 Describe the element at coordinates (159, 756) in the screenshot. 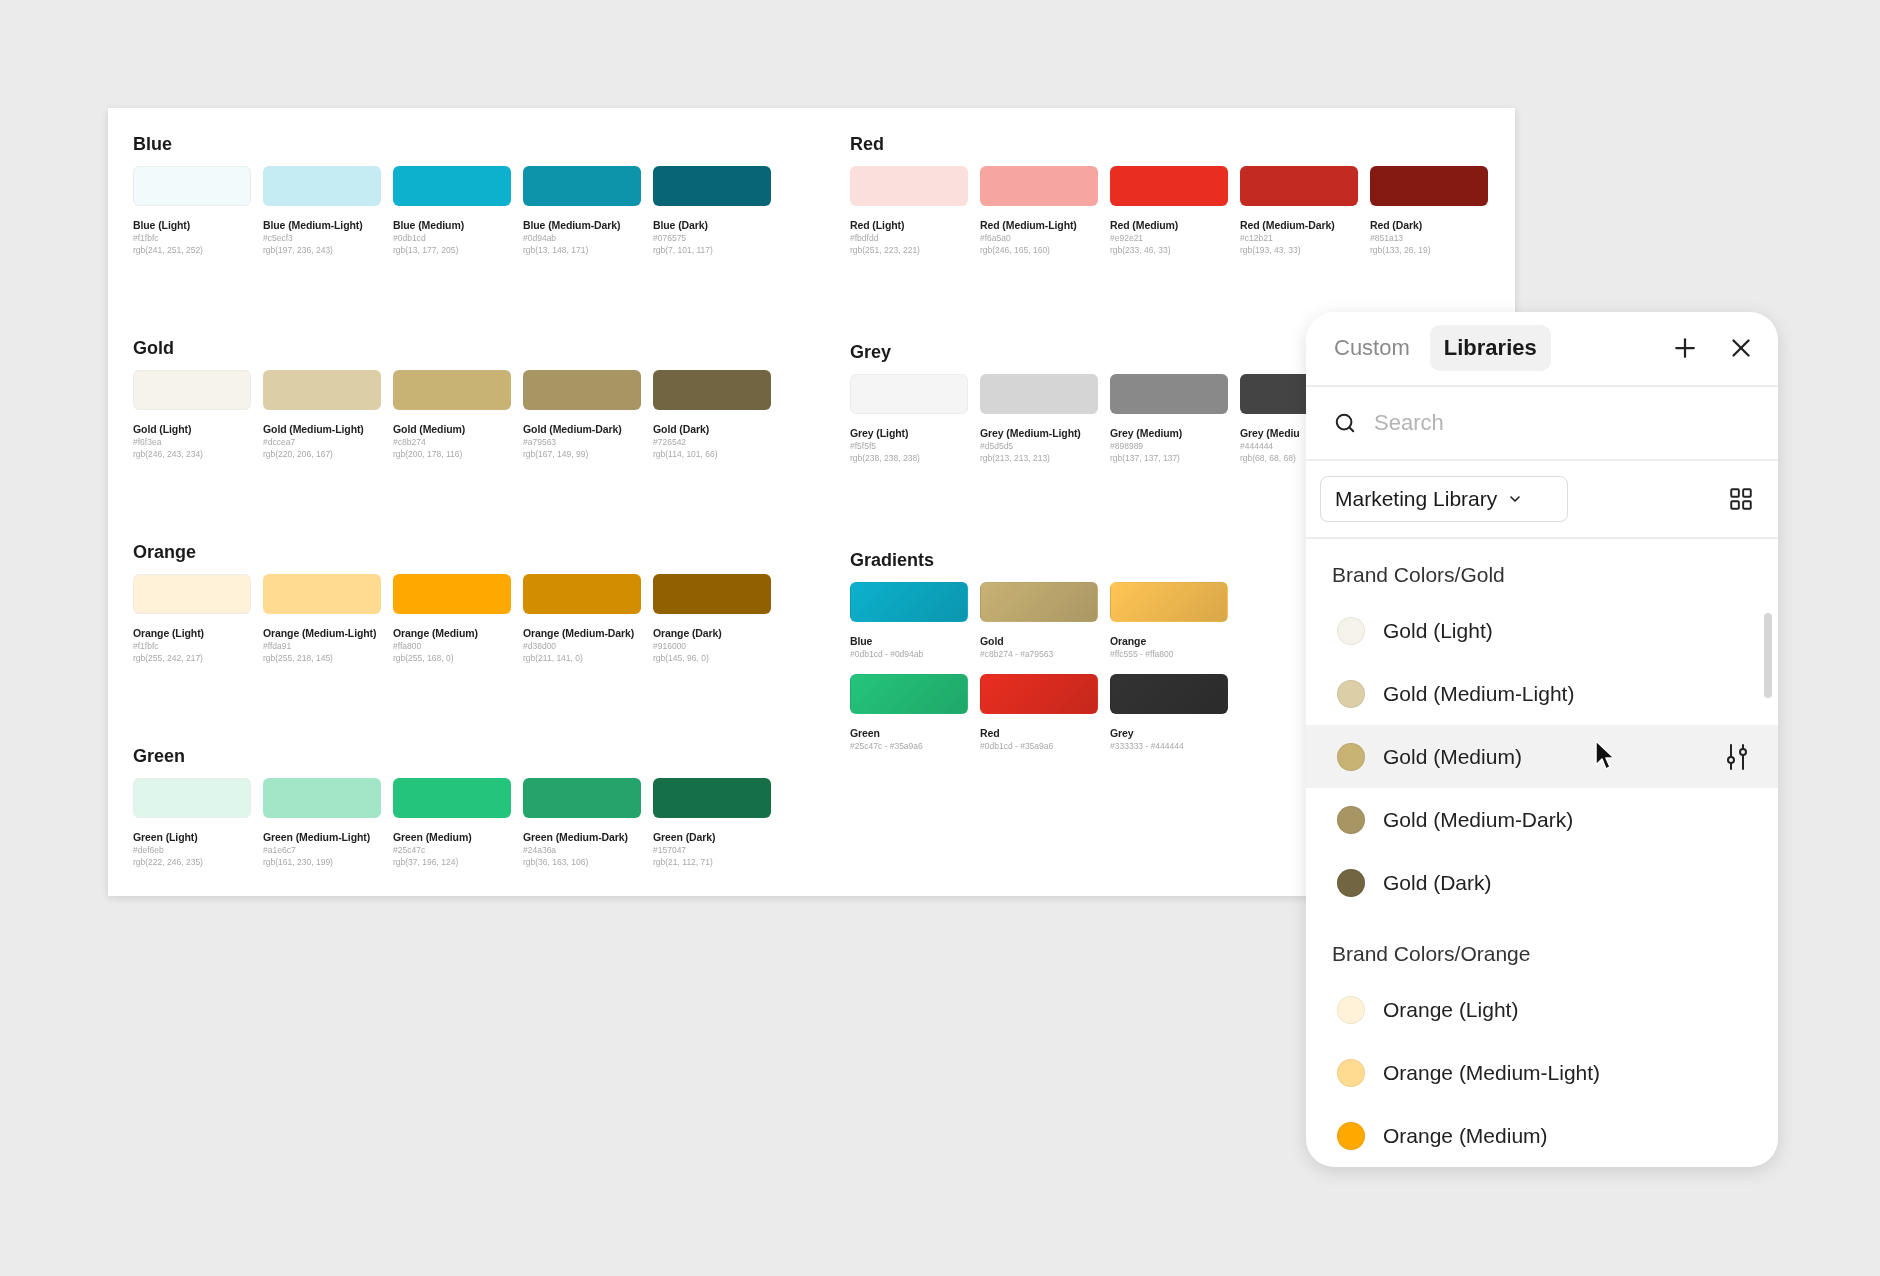

I see `section-title: Green` at that location.